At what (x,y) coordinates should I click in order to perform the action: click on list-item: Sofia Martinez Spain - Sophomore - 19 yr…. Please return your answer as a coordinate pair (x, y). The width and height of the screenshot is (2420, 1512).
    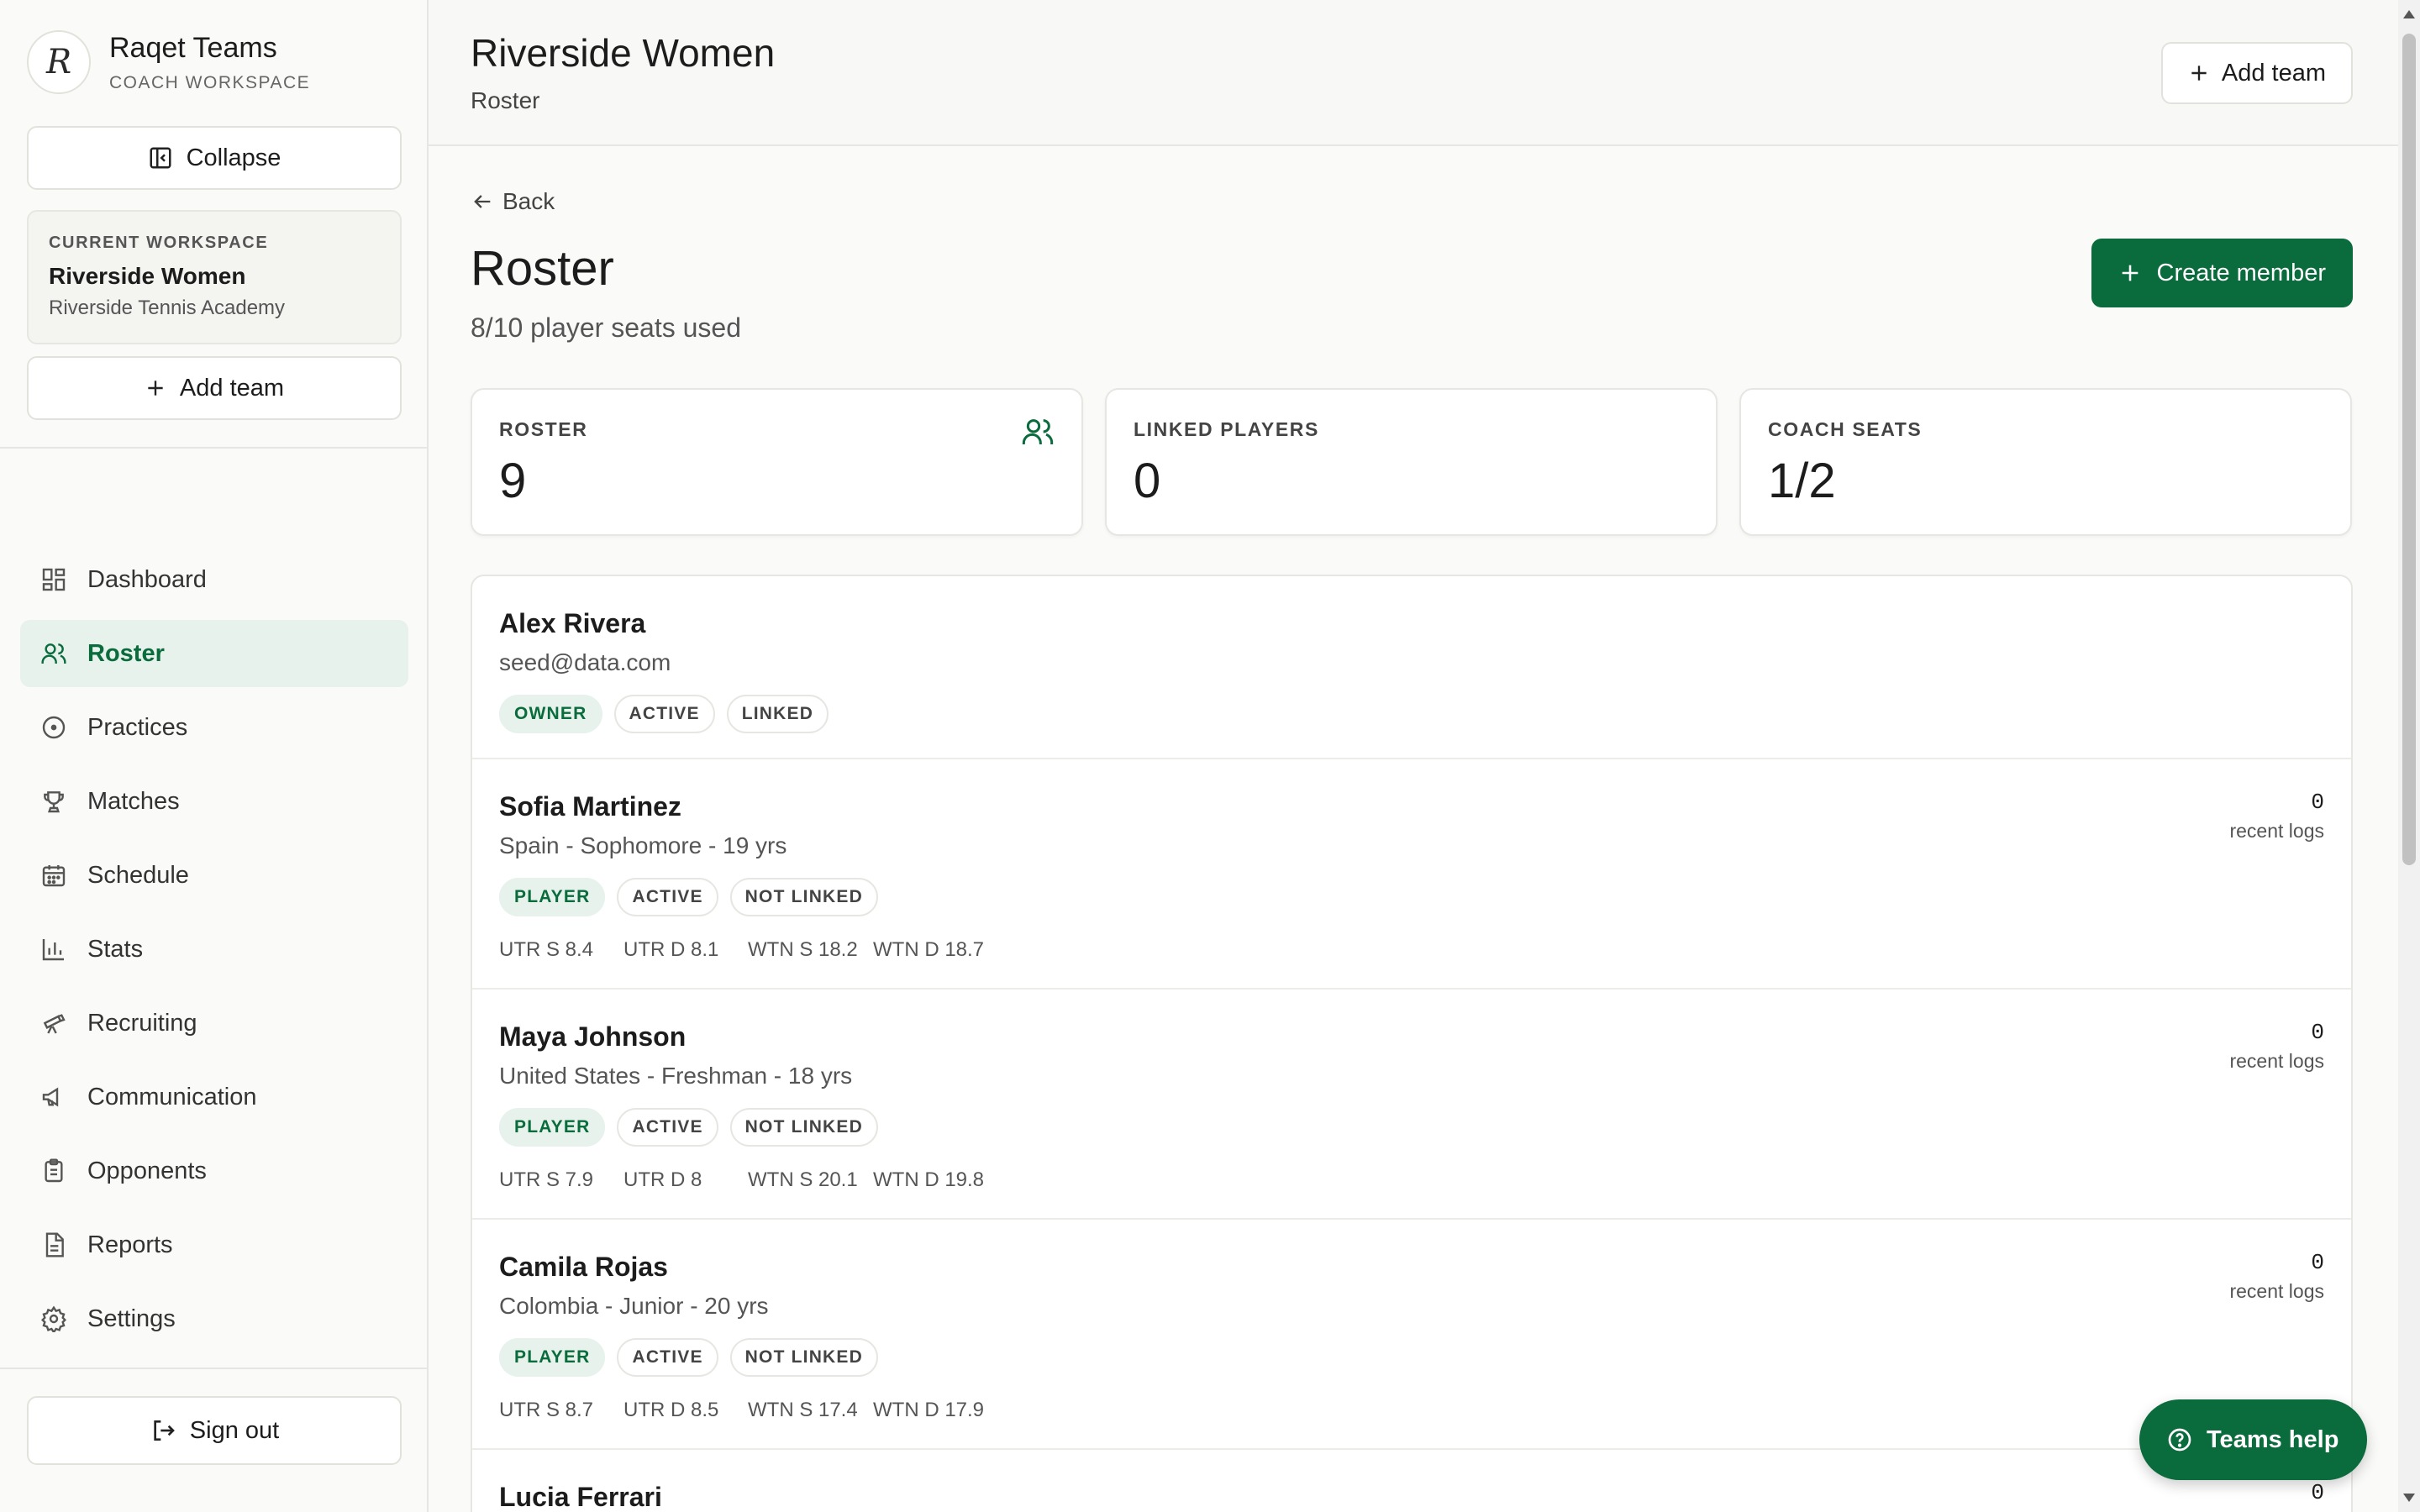
    Looking at the image, I should click on (1411, 874).